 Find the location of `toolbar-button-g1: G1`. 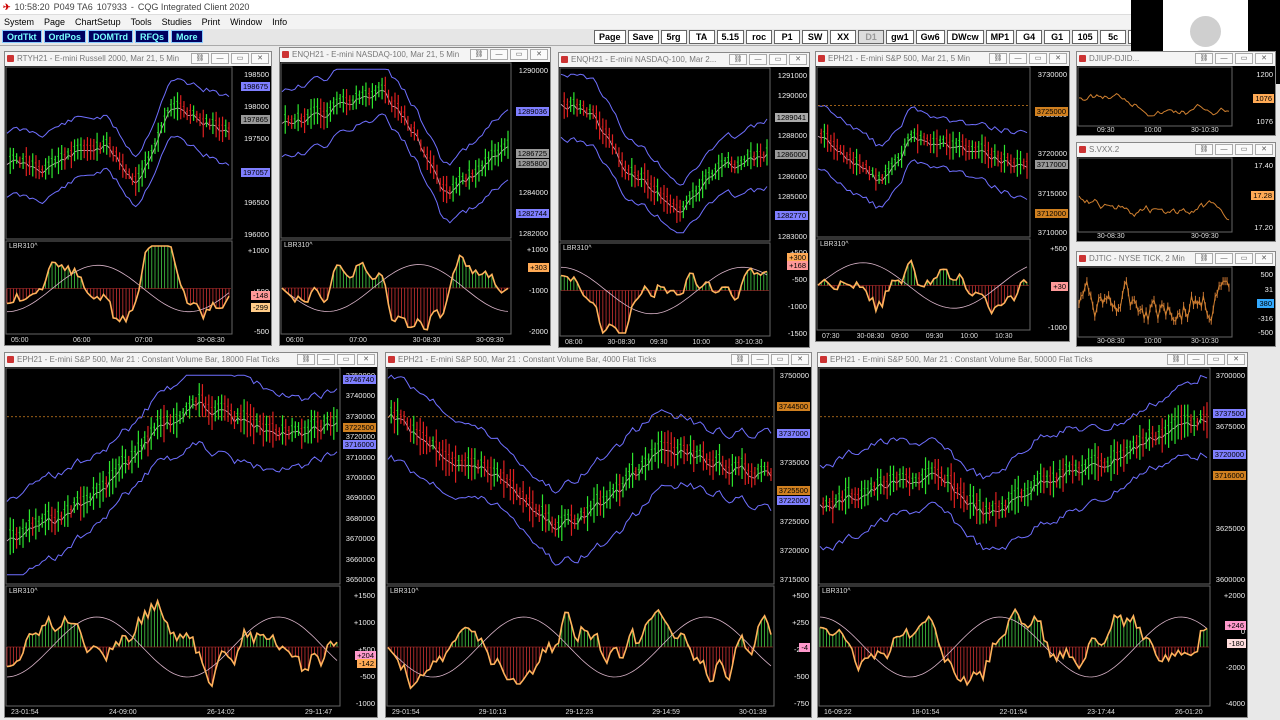

toolbar-button-g1: G1 is located at coordinates (1057, 37).